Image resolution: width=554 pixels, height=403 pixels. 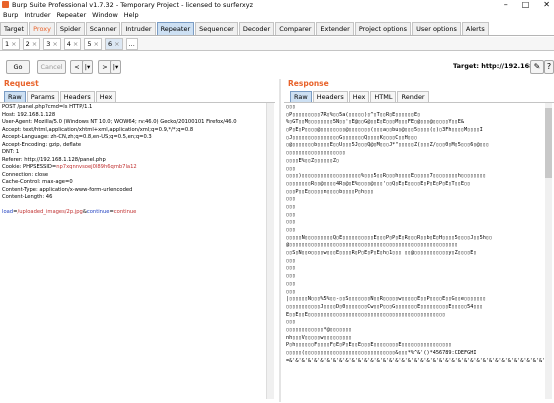 What do you see at coordinates (115, 67) in the screenshot?
I see `forward-history-dropdown: |▾` at bounding box center [115, 67].